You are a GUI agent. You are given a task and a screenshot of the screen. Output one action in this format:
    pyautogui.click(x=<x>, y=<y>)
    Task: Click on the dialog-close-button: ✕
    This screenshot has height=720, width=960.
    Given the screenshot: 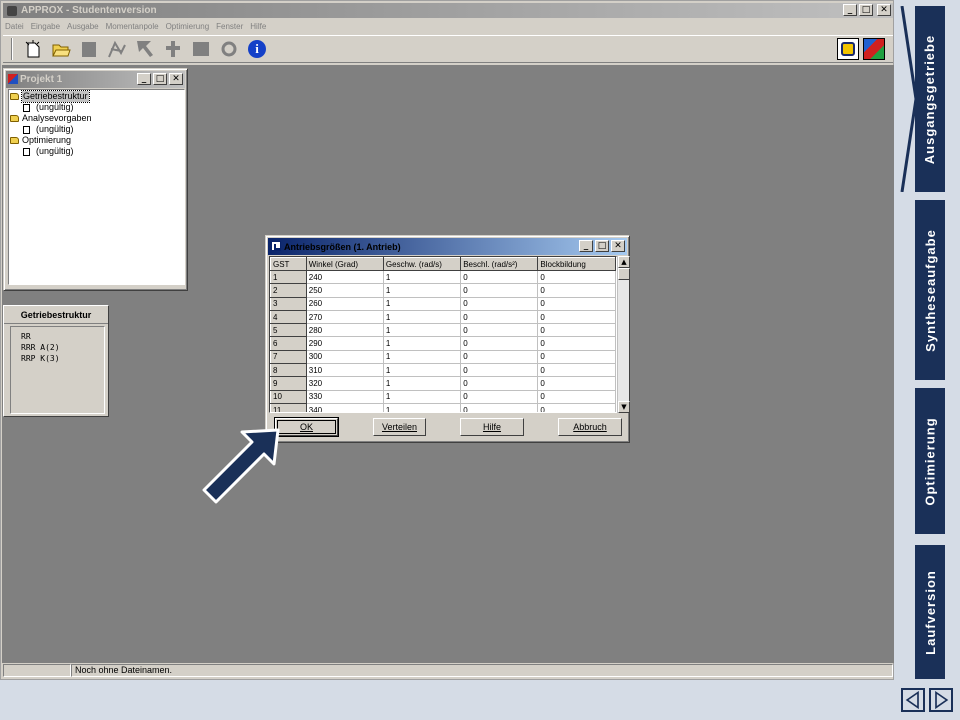 What is the action you would take?
    pyautogui.click(x=618, y=246)
    